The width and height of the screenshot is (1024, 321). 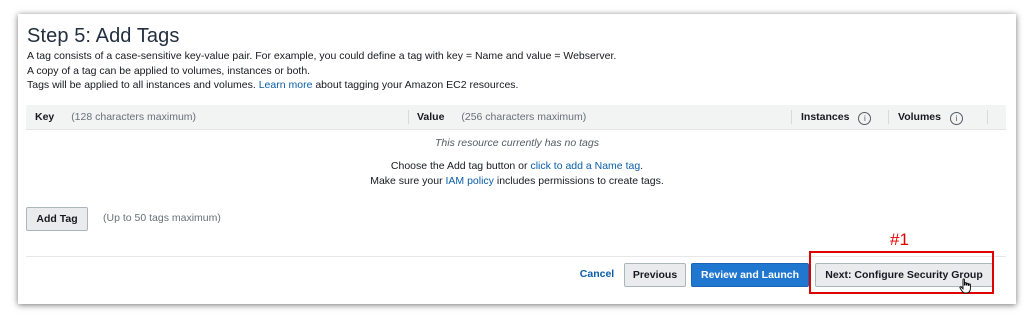 I want to click on add-tag-limit-hint: (Up to 50 tags maximum), so click(x=162, y=218).